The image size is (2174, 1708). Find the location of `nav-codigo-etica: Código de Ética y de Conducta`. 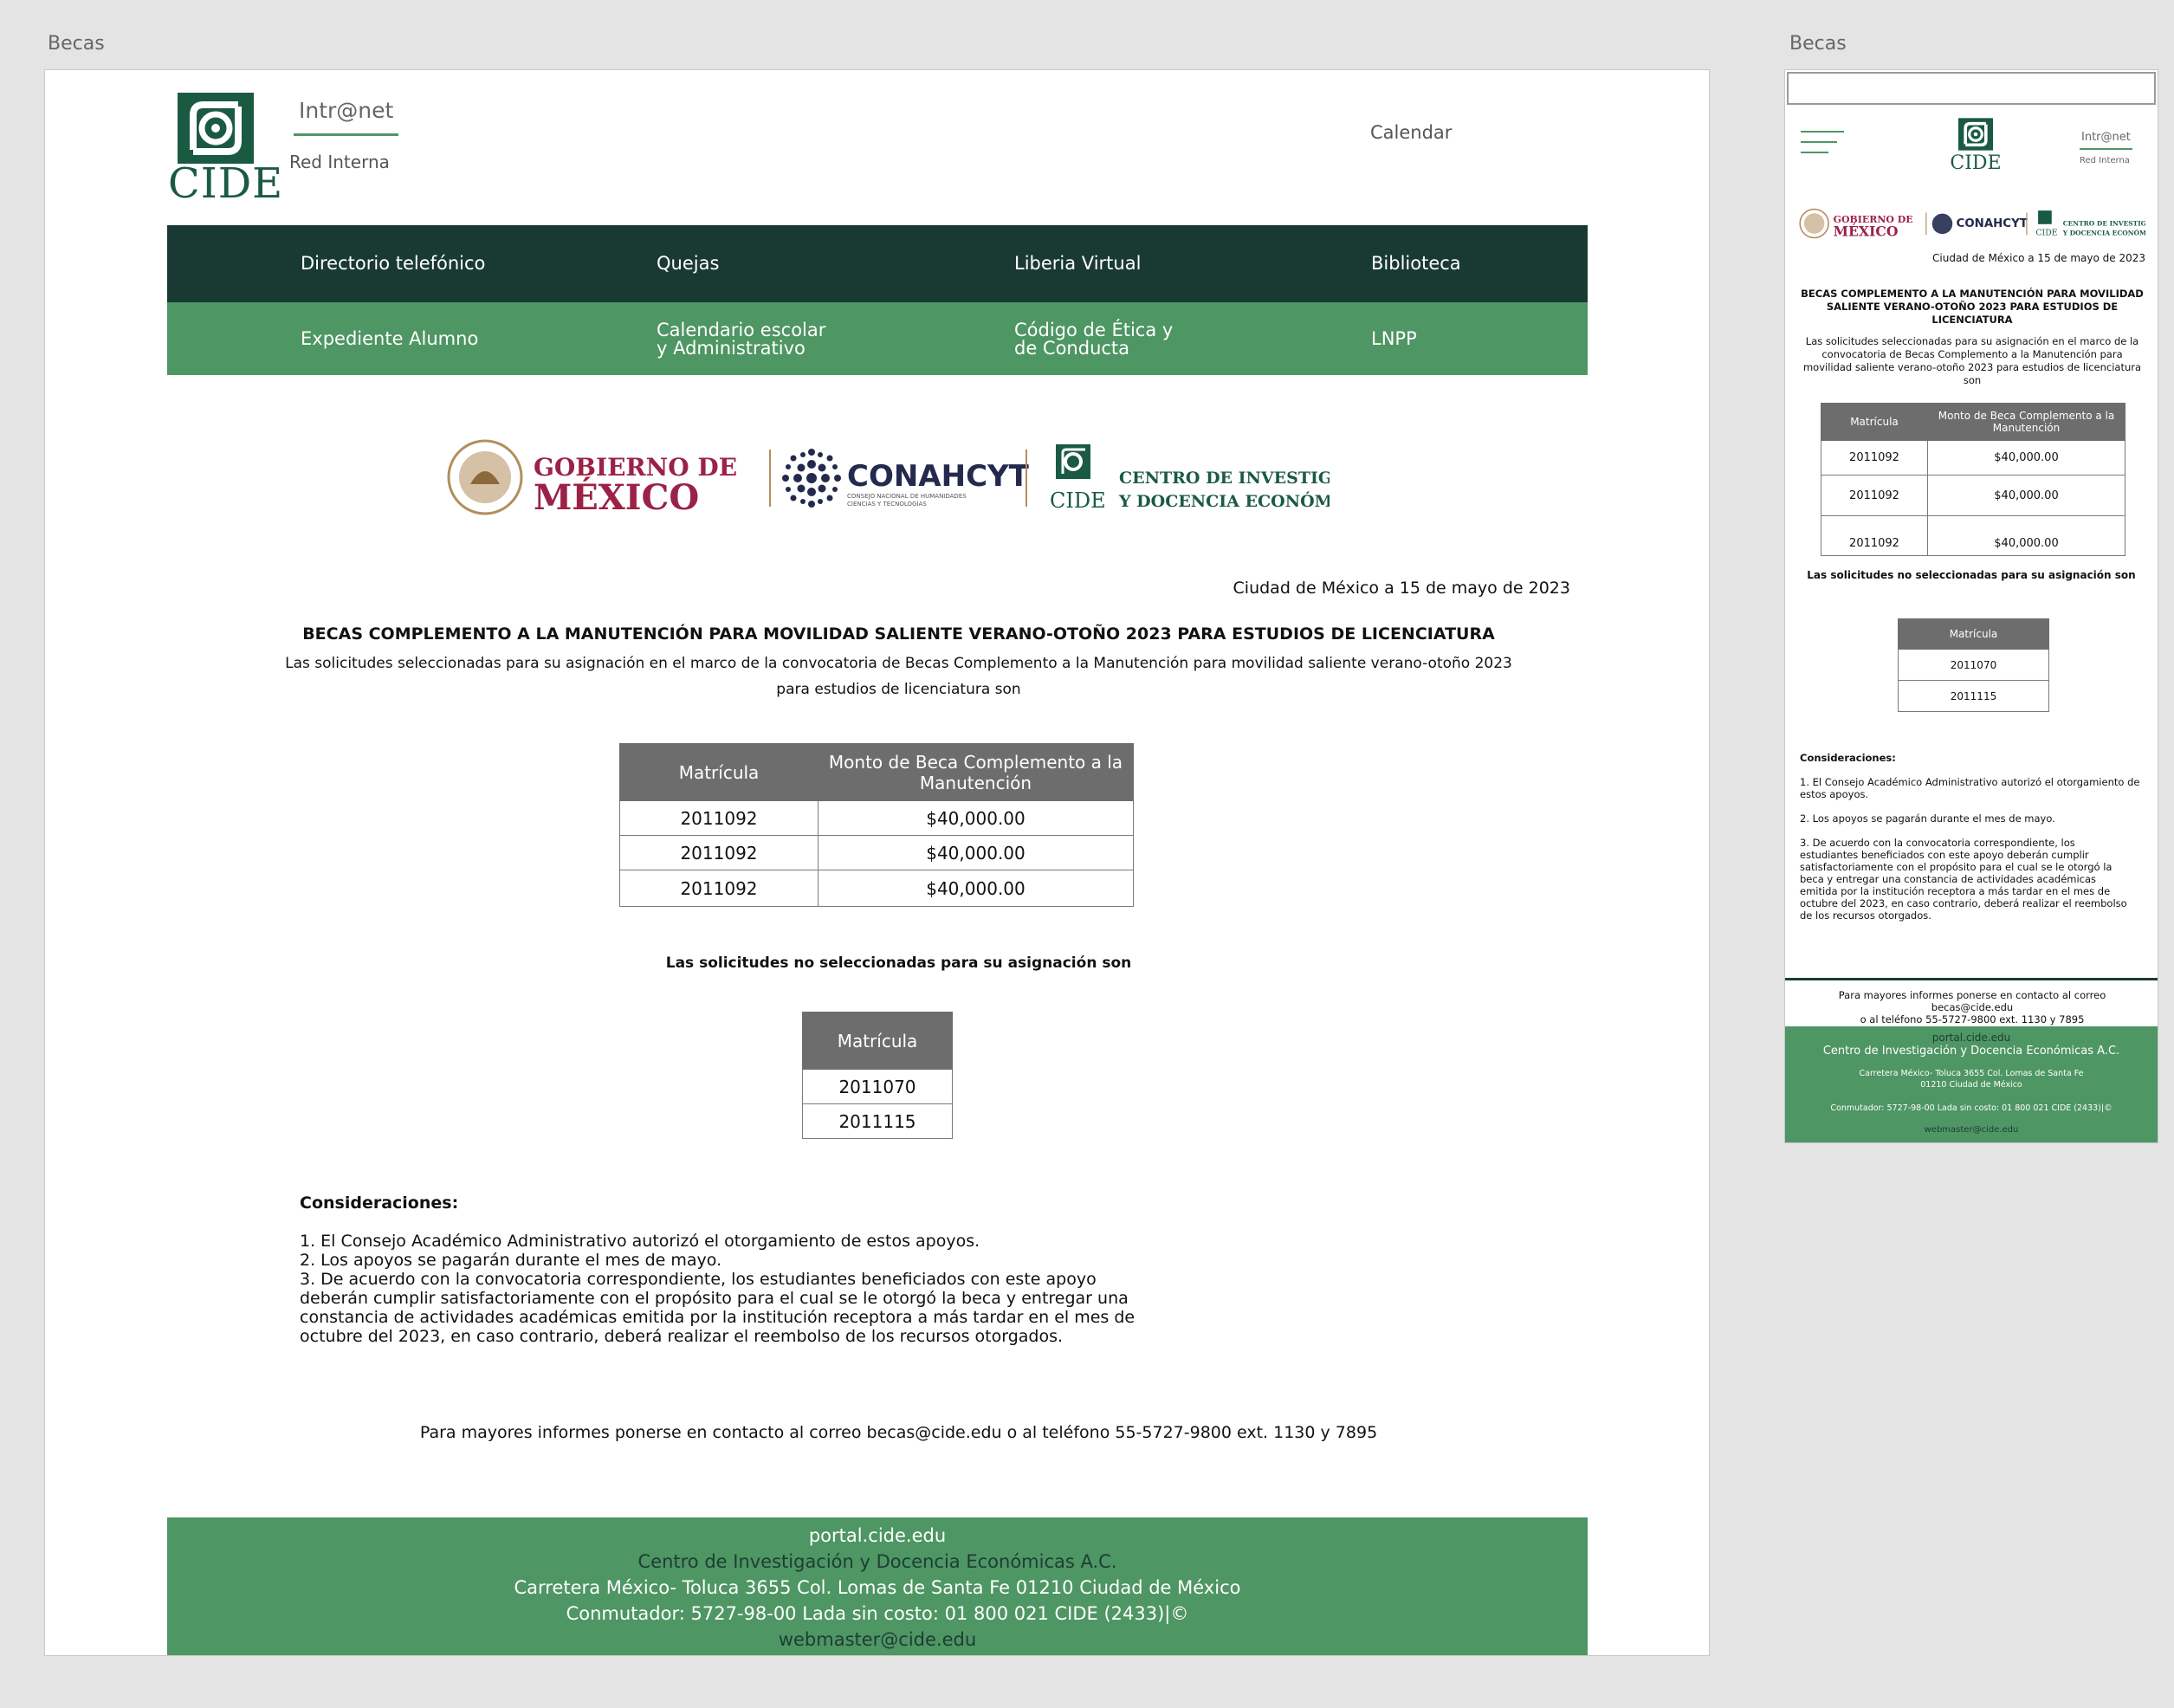

nav-codigo-etica: Código de Ética y de Conducta is located at coordinates (1093, 339).